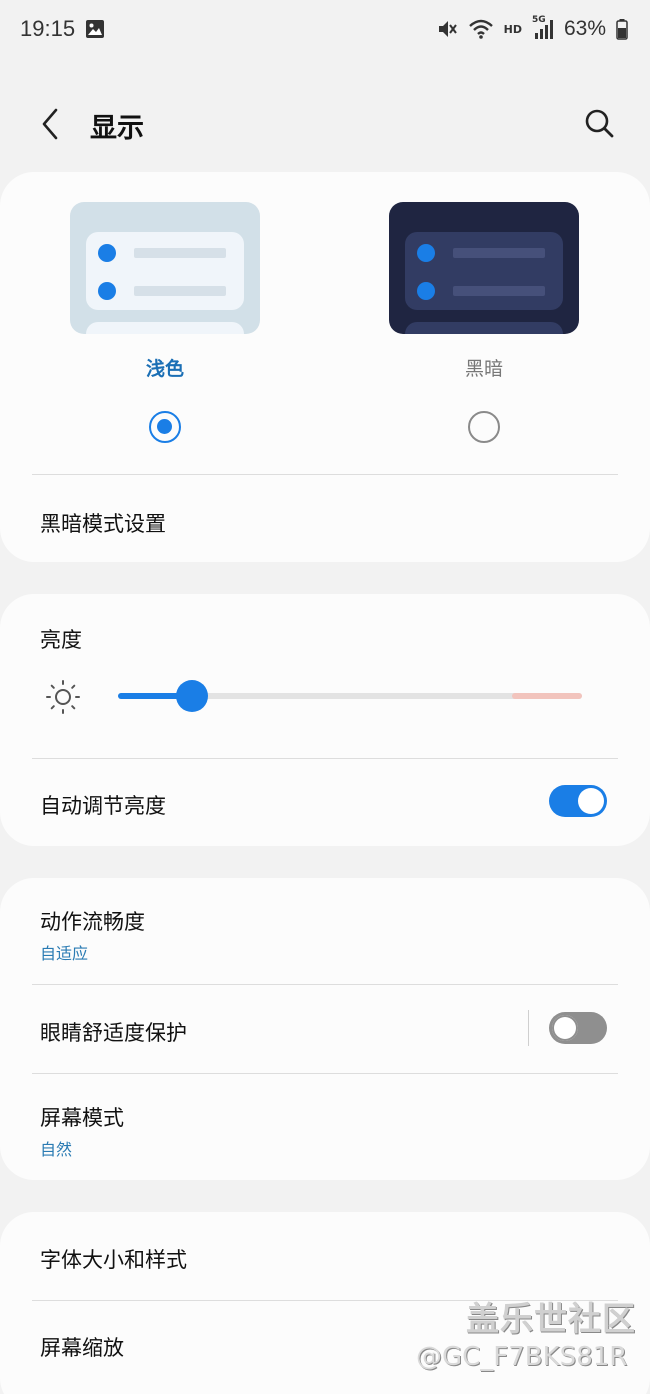  I want to click on sun-icon, so click(63, 699).